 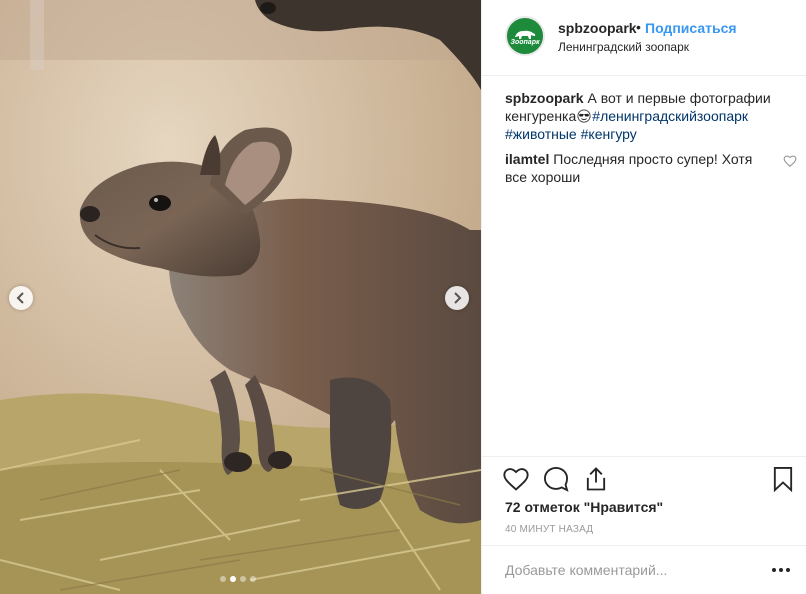 What do you see at coordinates (233, 579) in the screenshot?
I see `carousel-dot-active` at bounding box center [233, 579].